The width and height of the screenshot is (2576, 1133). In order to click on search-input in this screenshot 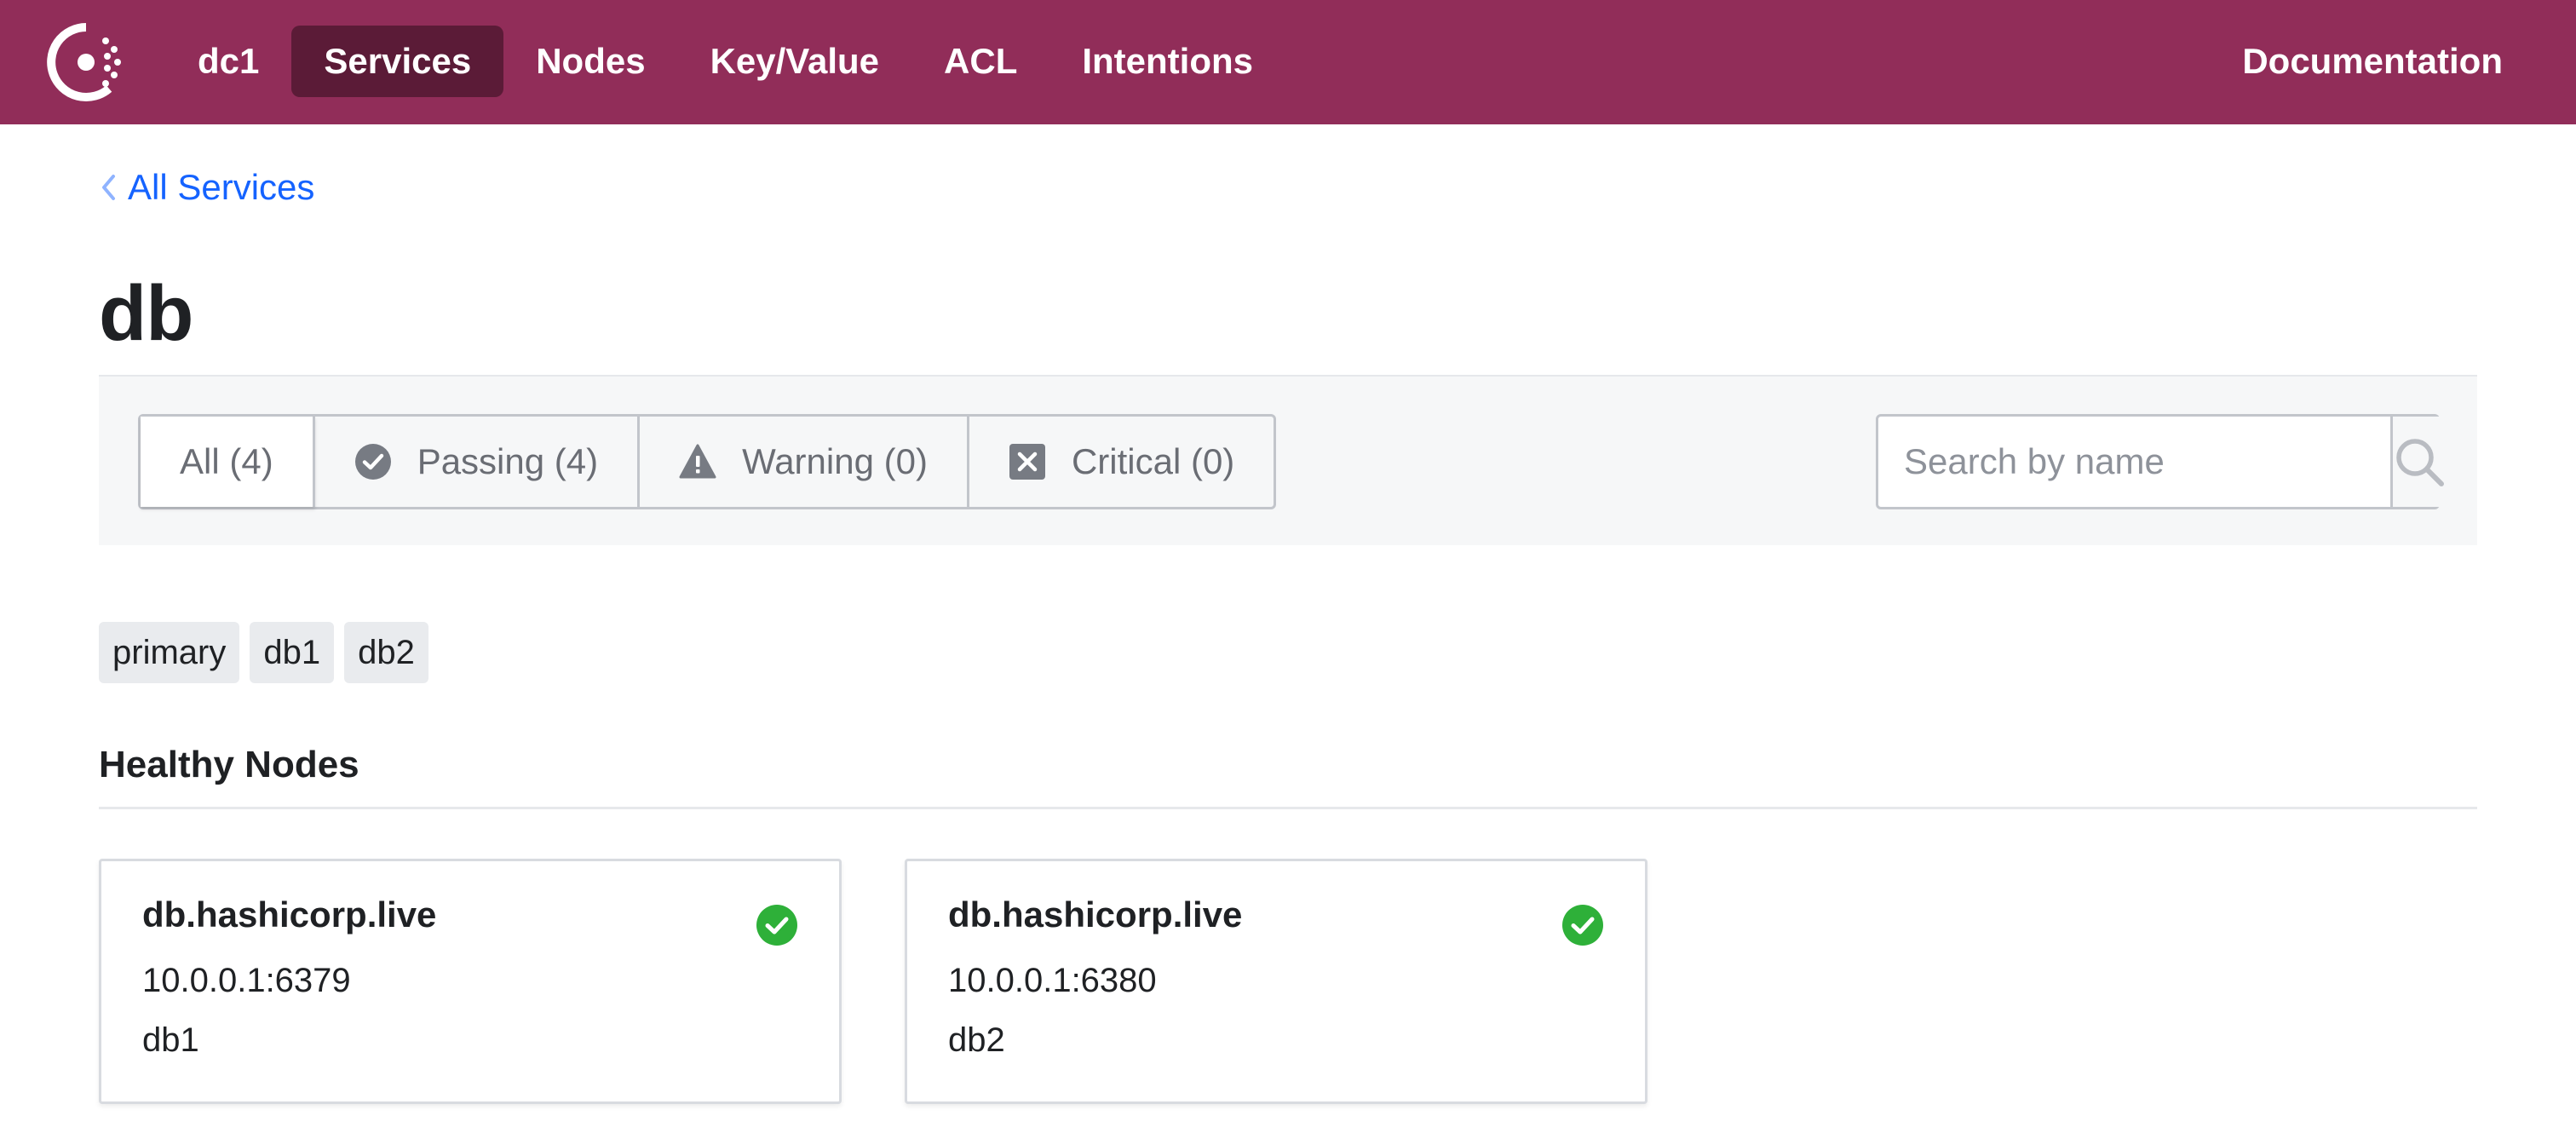, I will do `click(2134, 462)`.